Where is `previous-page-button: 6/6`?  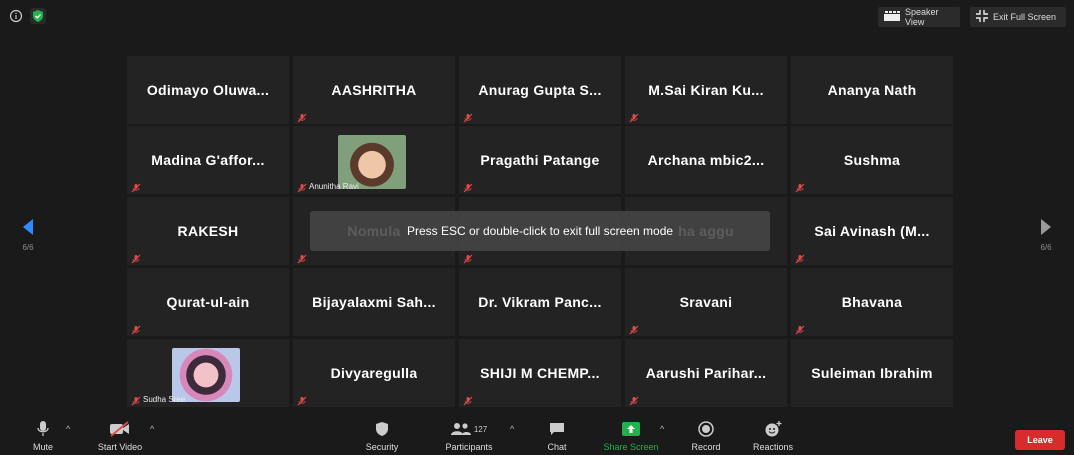 previous-page-button: 6/6 is located at coordinates (28, 235).